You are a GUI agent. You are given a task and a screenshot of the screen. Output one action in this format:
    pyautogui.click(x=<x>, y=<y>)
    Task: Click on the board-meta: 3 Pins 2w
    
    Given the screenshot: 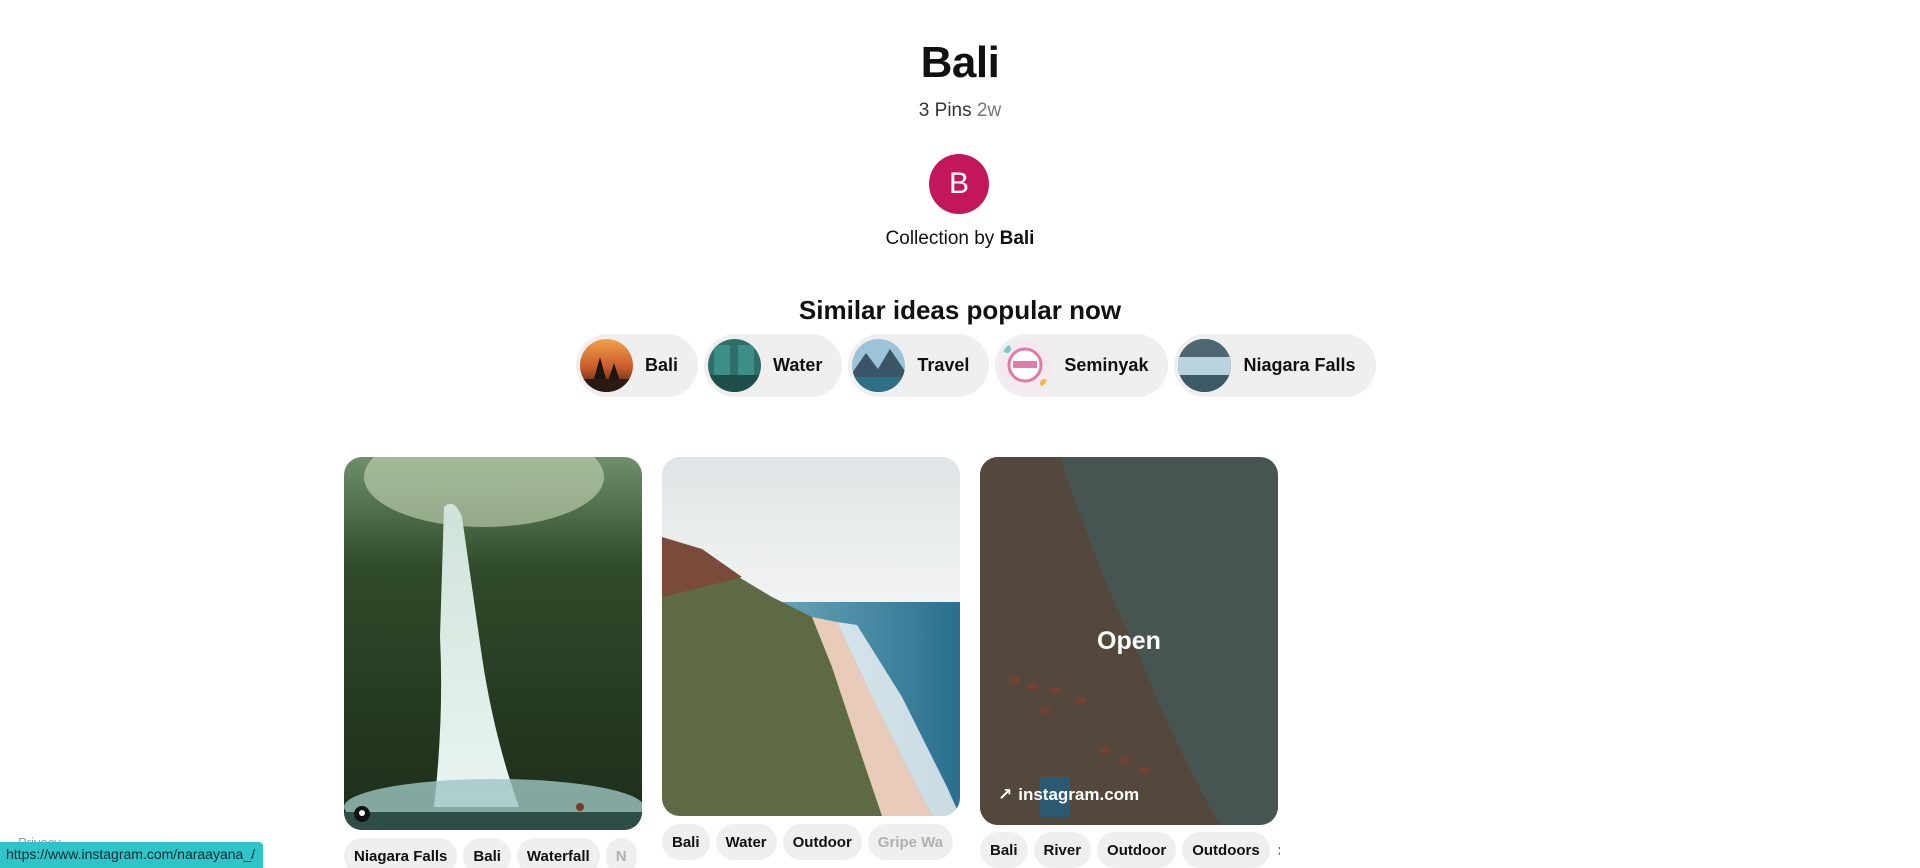 What is the action you would take?
    pyautogui.click(x=960, y=111)
    